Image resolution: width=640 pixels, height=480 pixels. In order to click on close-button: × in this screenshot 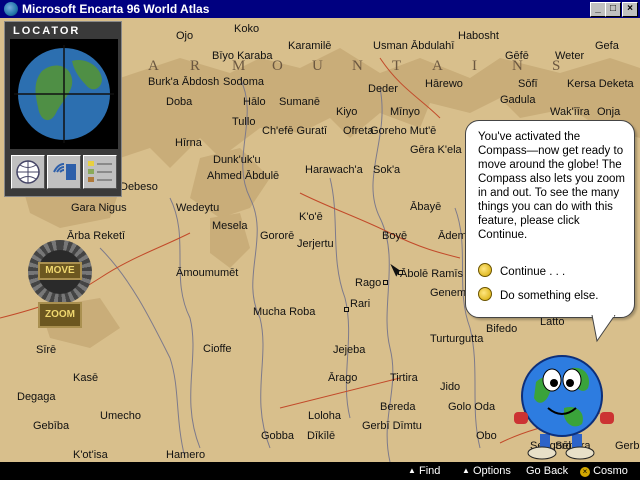, I will do `click(630, 9)`.